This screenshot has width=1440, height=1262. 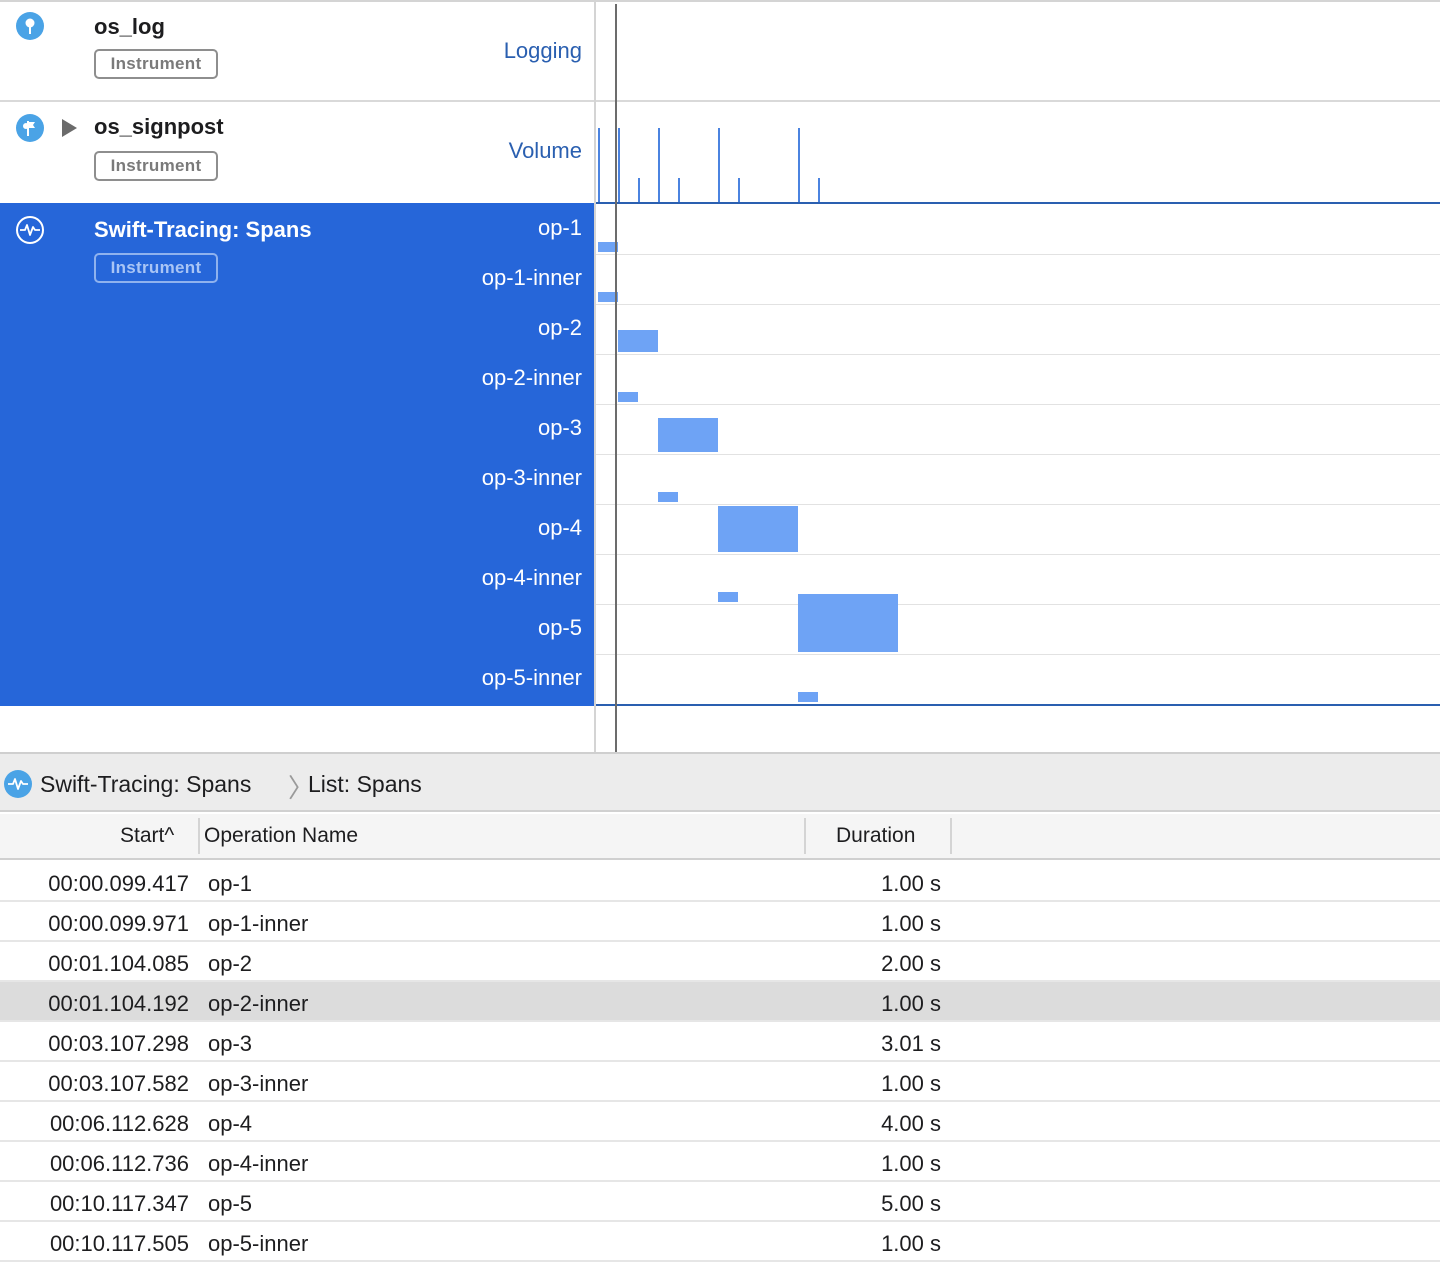 I want to click on cell-start: 00:00.099.971, so click(x=118, y=923).